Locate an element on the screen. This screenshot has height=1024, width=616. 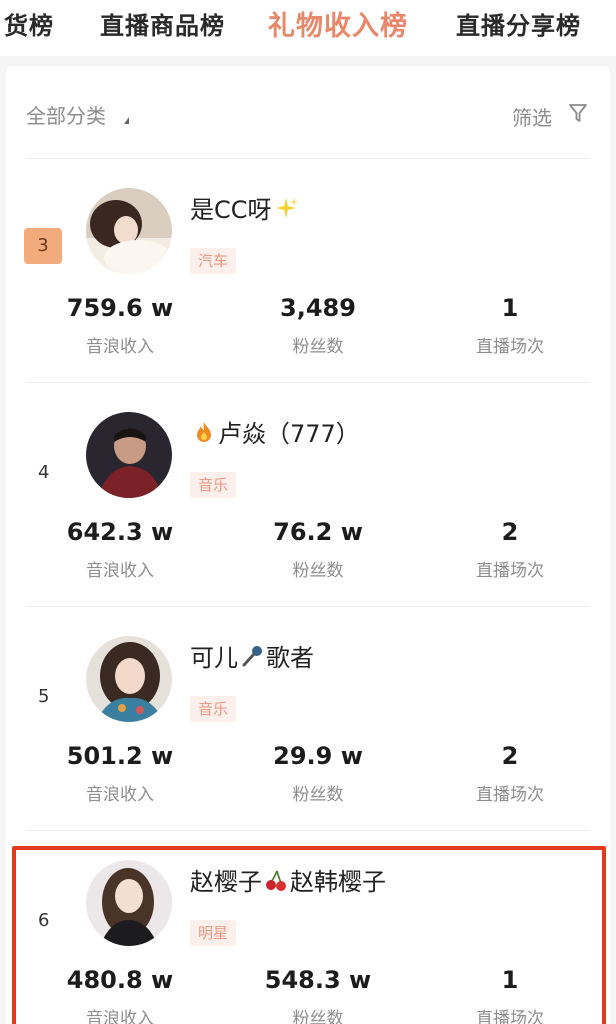
income-value: 501.2 w is located at coordinates (120, 756).